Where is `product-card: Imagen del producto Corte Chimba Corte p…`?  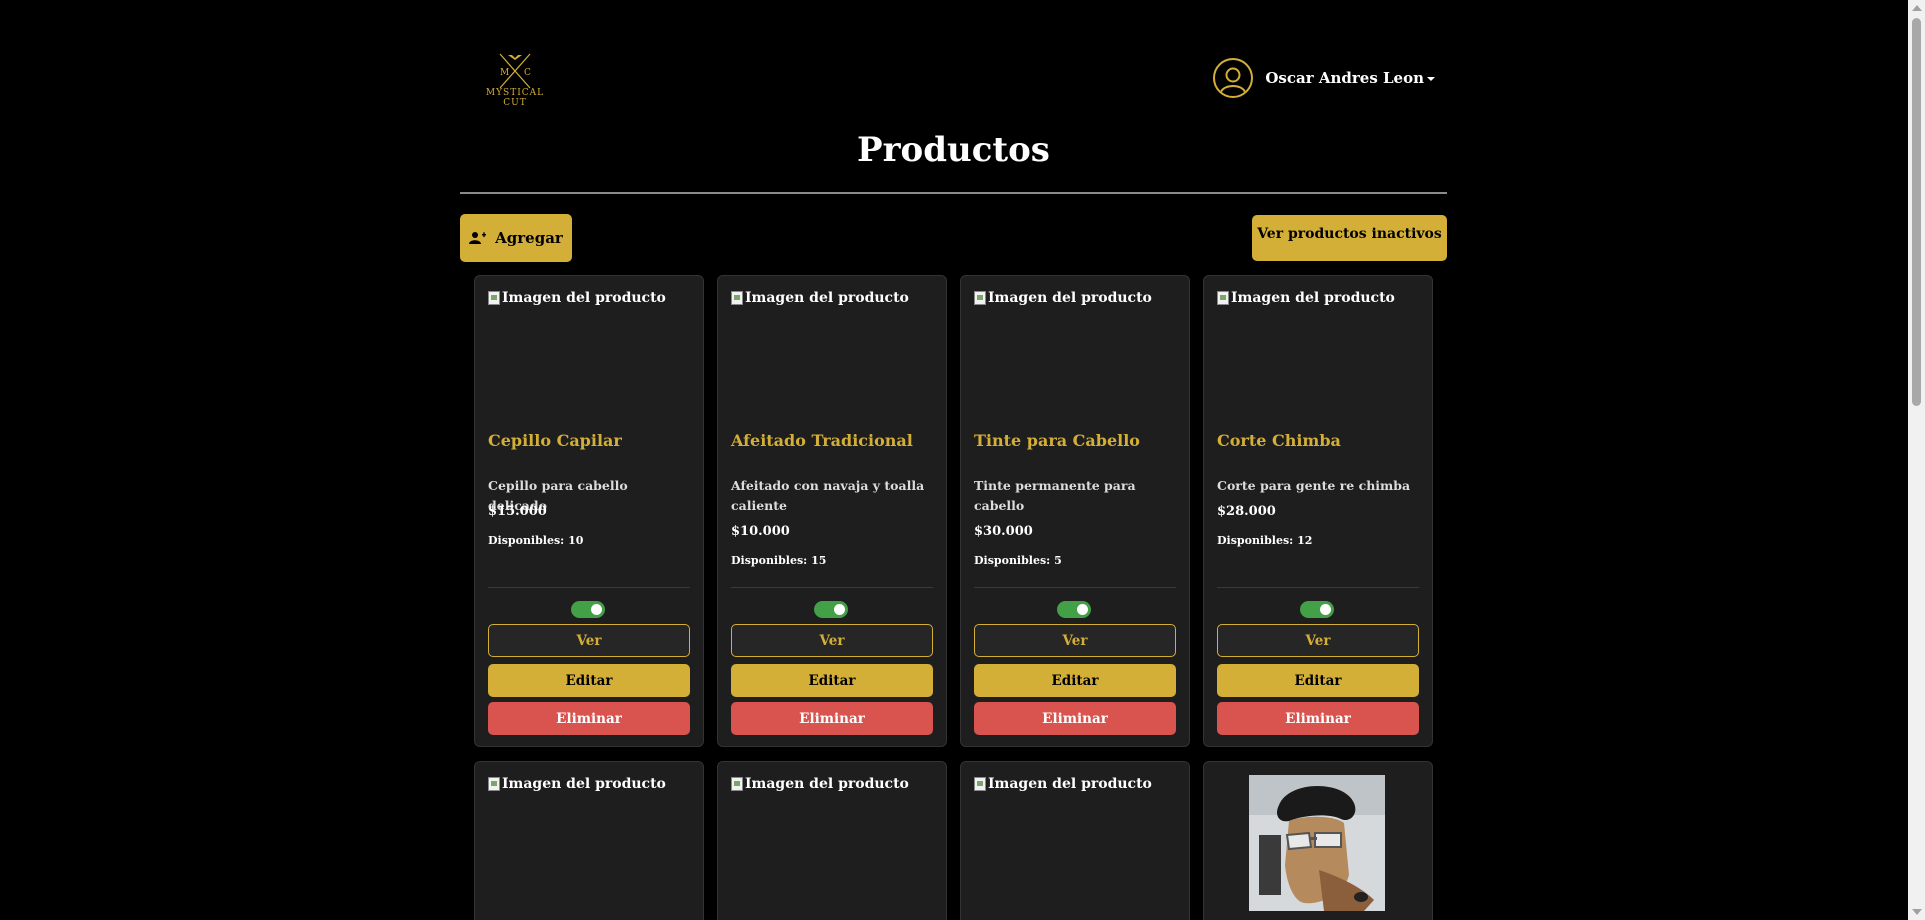
product-card: Imagen del producto Corte Chimba Corte p… is located at coordinates (1318, 511).